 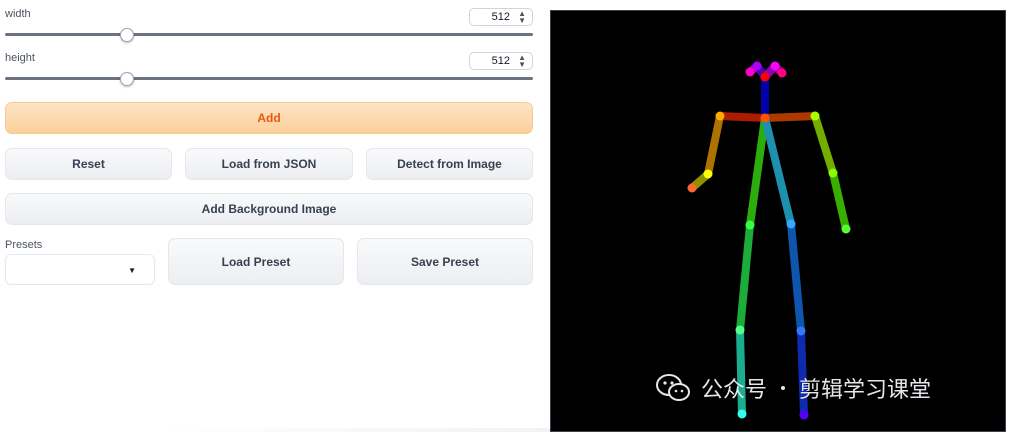 I want to click on height-number-input: 512 ▲ ▼, so click(x=501, y=61).